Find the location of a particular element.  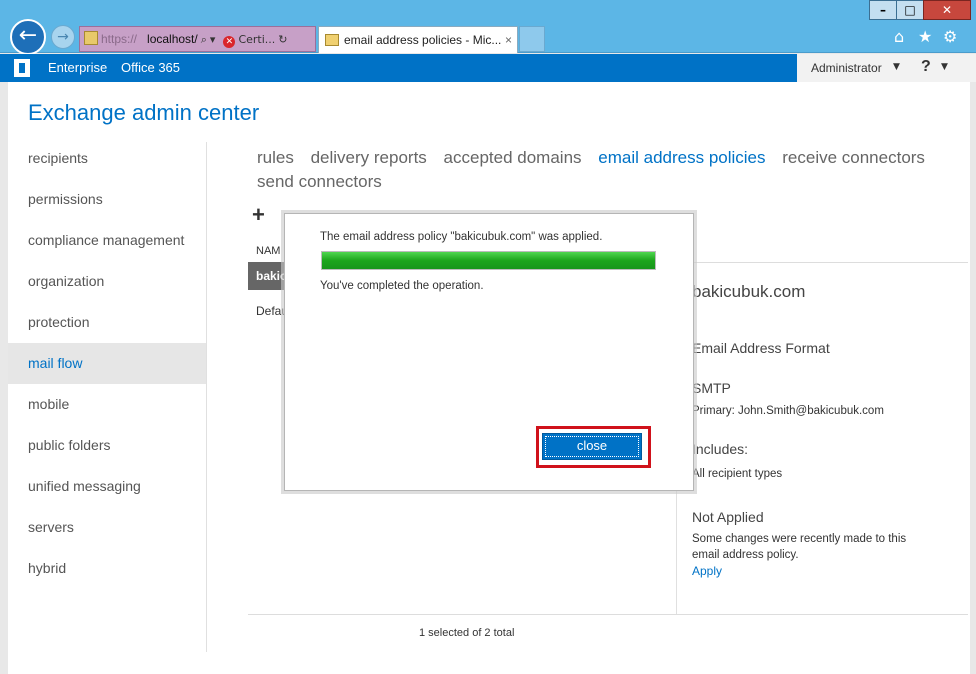

list-toolbar: + is located at coordinates (262, 215).